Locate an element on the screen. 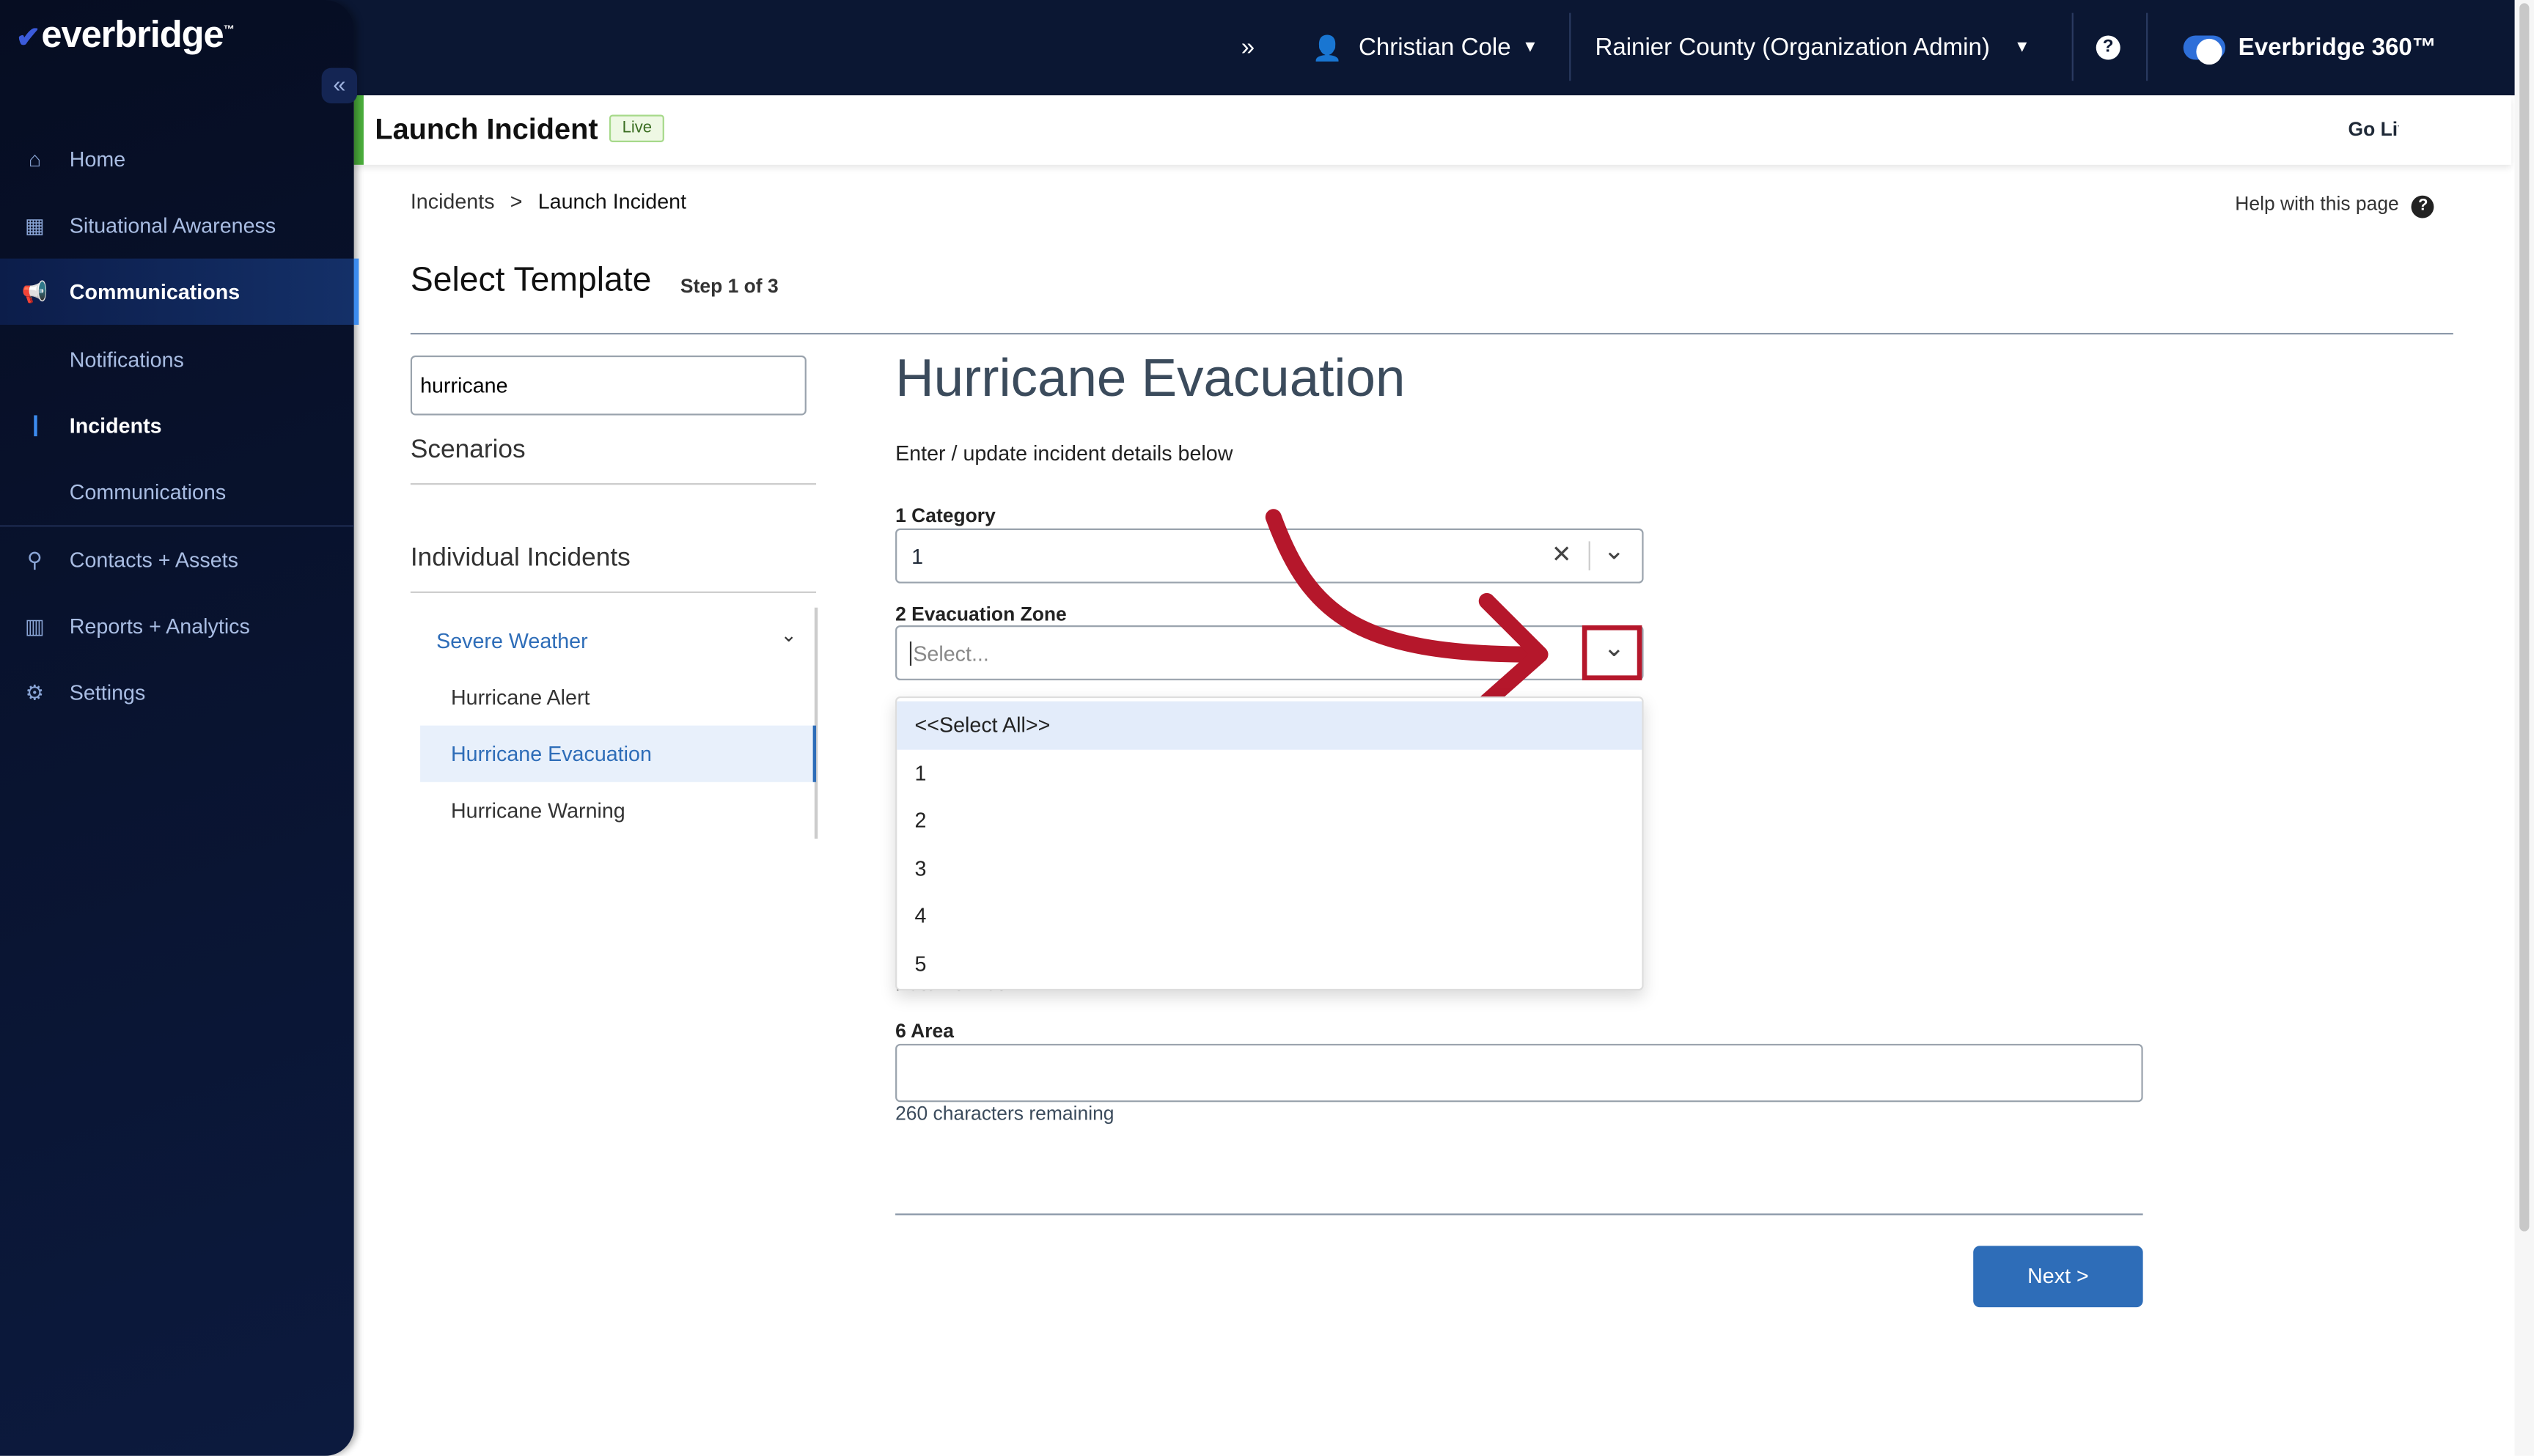 The height and width of the screenshot is (1456, 2534). sidebar-item-contacts-assets: ⚲ Contacts + Assets is located at coordinates (177, 560).